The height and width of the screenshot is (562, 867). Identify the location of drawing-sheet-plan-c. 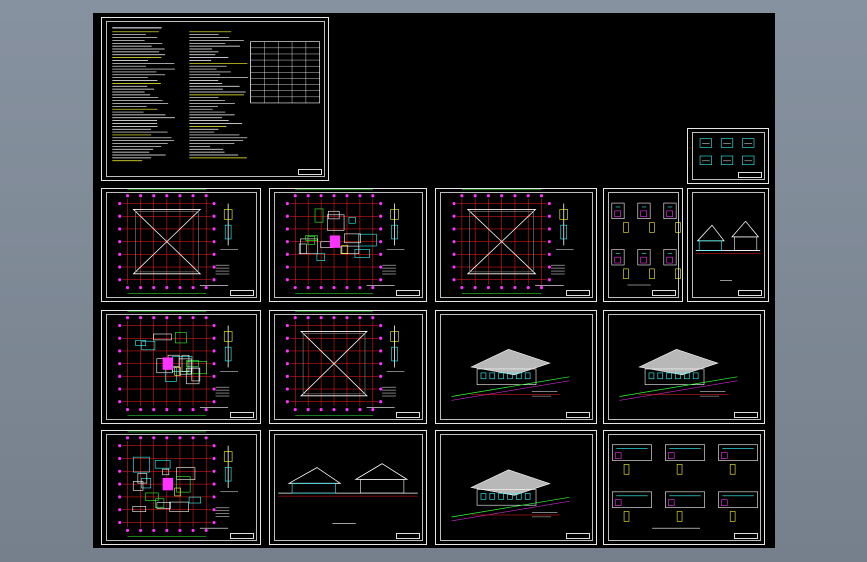
(516, 245).